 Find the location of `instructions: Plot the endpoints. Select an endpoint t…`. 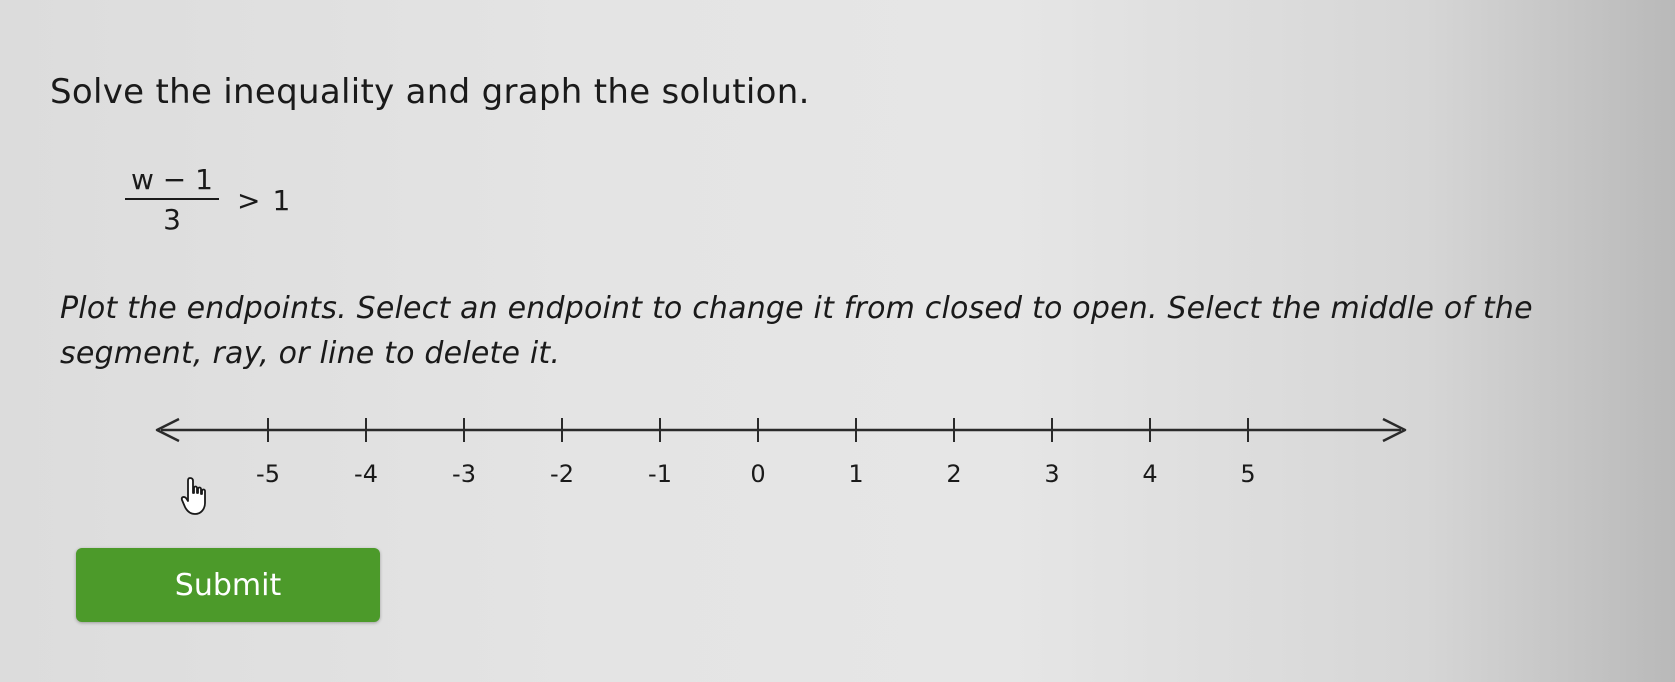

instructions: Plot the endpoints. Select an endpoint t… is located at coordinates (796, 331).